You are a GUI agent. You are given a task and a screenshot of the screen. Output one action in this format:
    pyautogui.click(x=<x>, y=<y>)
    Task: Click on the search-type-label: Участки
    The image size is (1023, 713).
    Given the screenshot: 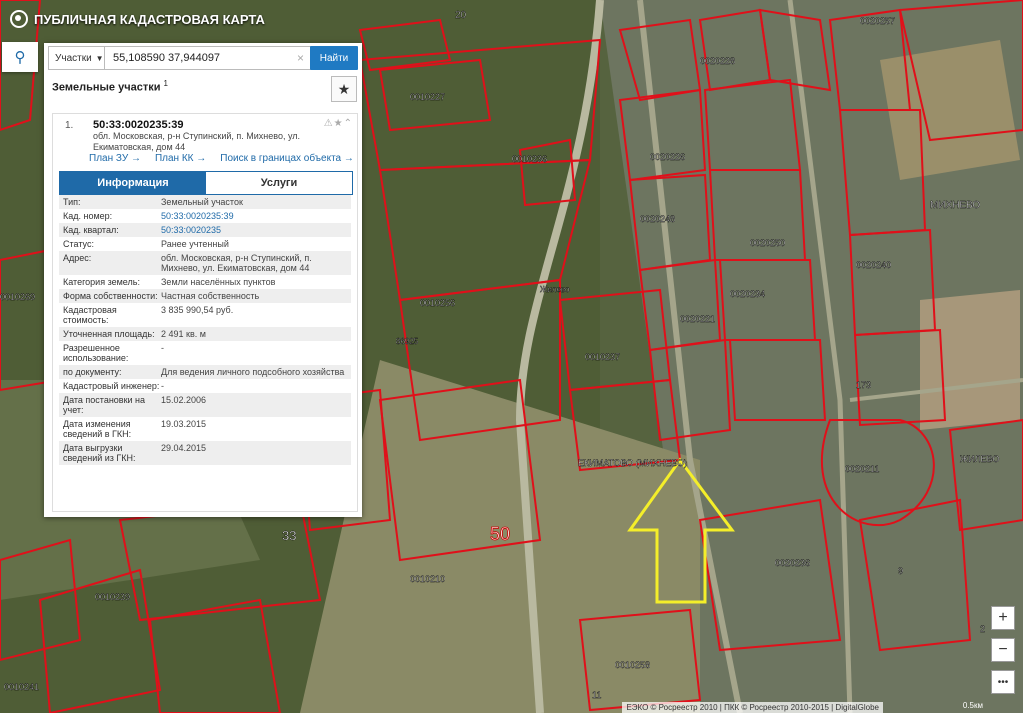 What is the action you would take?
    pyautogui.click(x=73, y=58)
    